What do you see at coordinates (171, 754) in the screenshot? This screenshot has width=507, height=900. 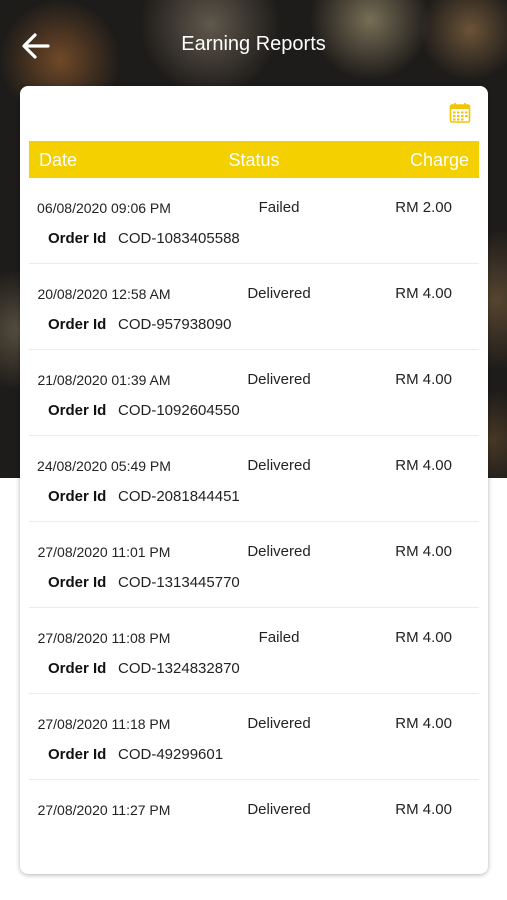 I see `order-id-value: COD-49299601` at bounding box center [171, 754].